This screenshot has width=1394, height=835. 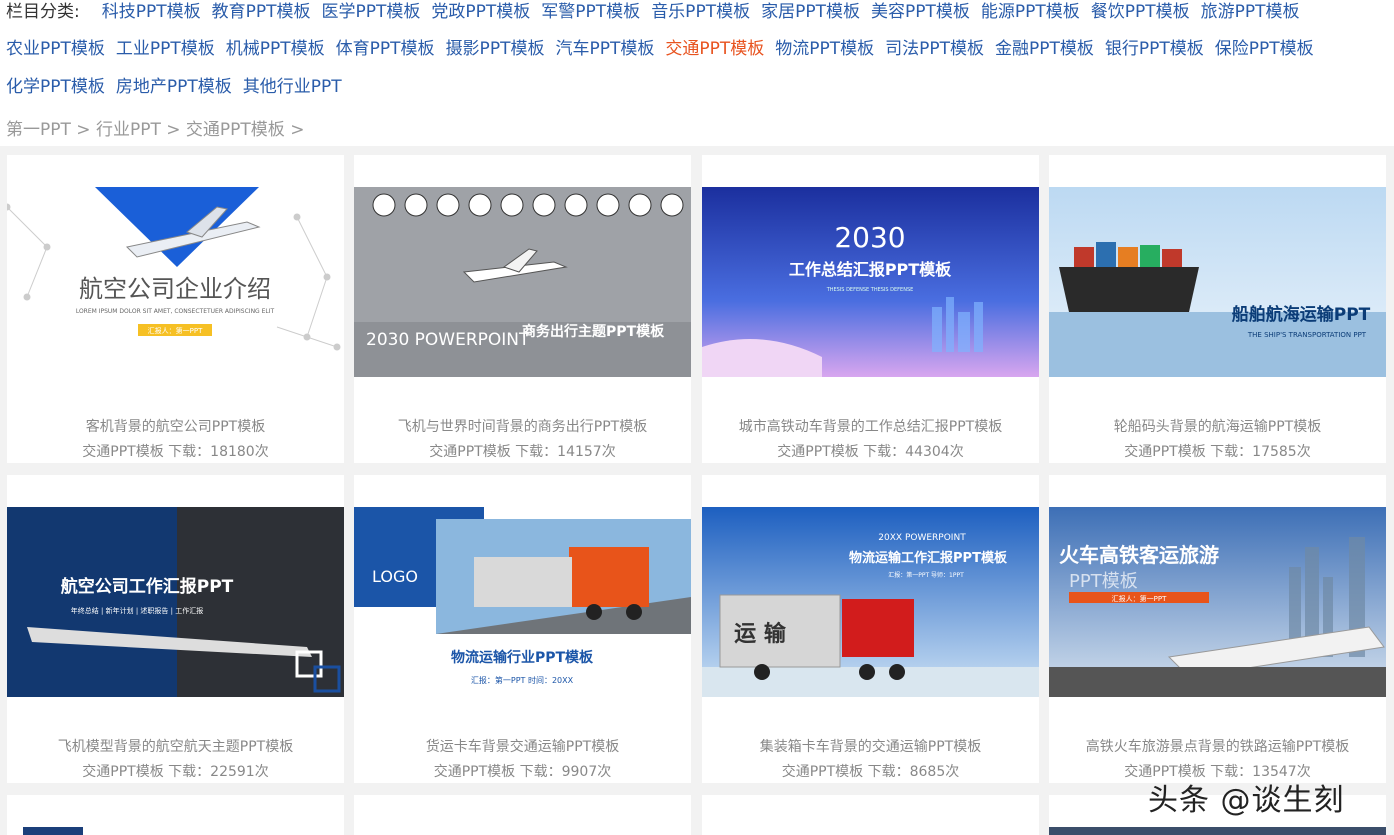 What do you see at coordinates (174, 87) in the screenshot?
I see `category-link: 房地产PPT模板` at bounding box center [174, 87].